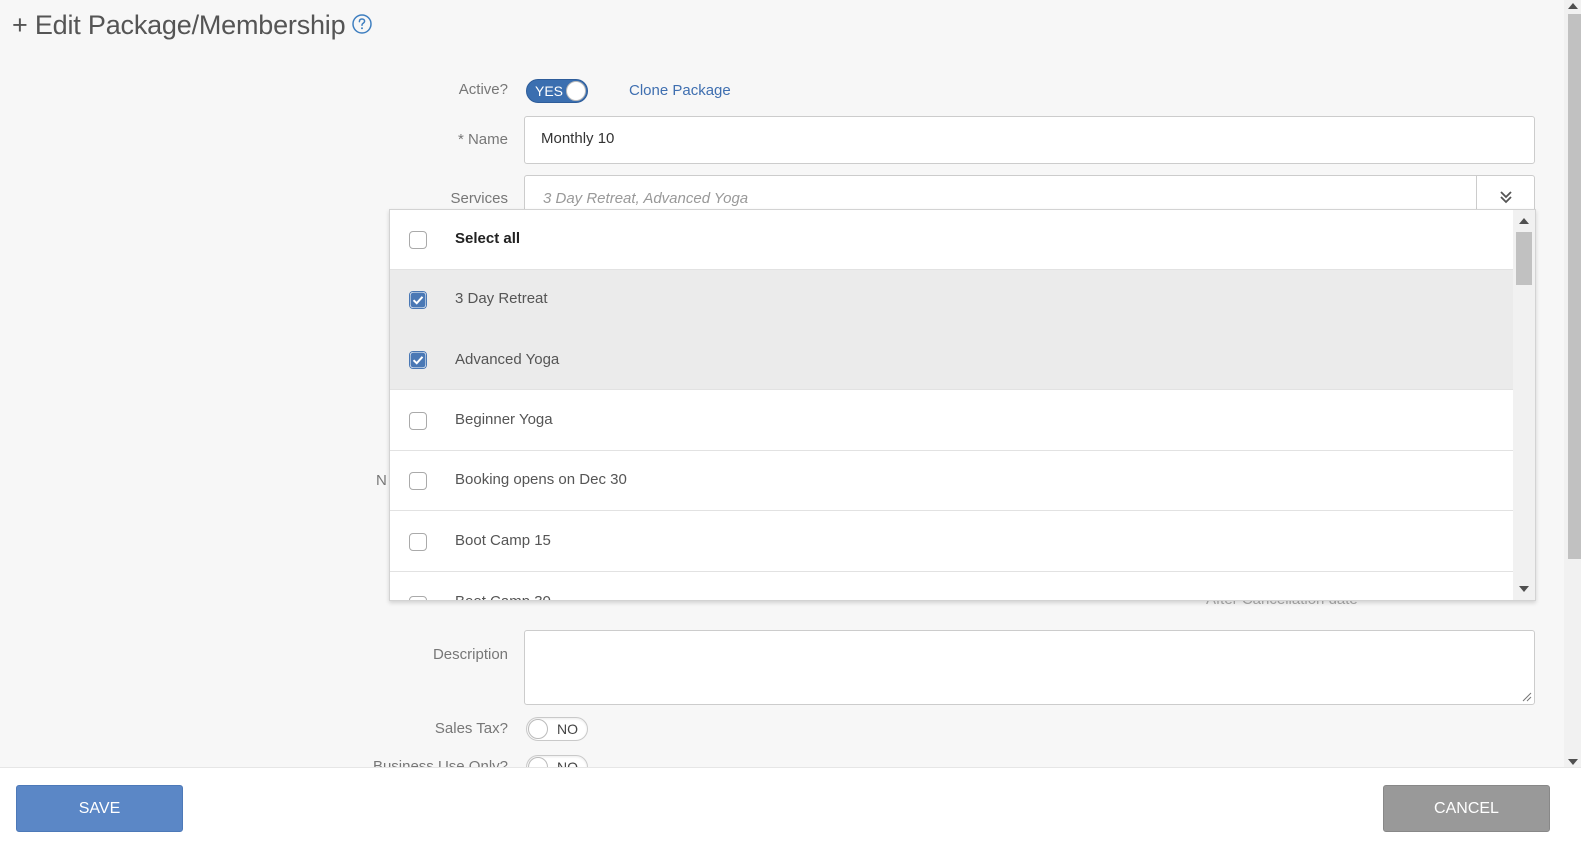 The image size is (1581, 852). I want to click on select-all-option: Select all, so click(952, 240).